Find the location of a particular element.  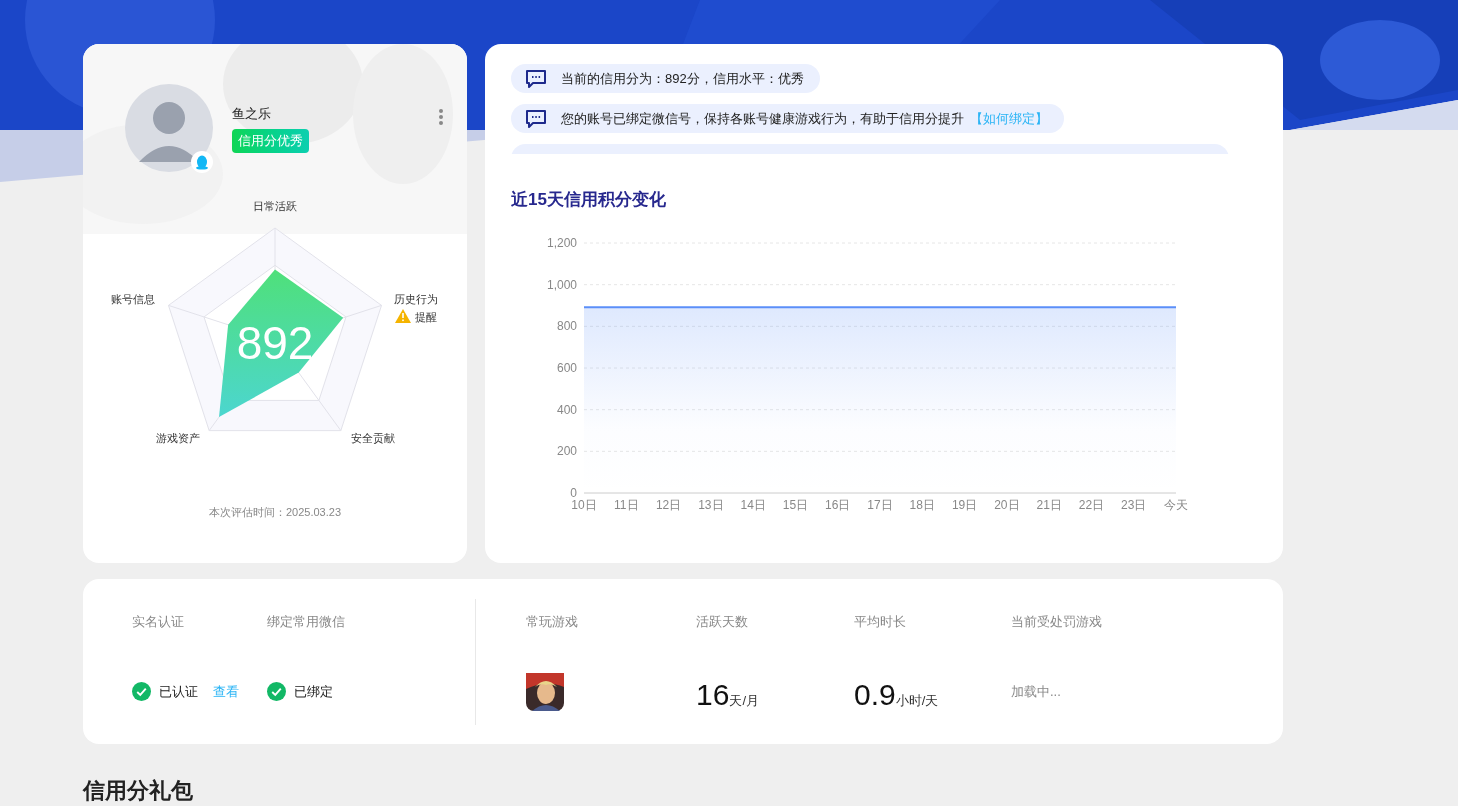

x-tick-label: 10日 is located at coordinates (584, 504).